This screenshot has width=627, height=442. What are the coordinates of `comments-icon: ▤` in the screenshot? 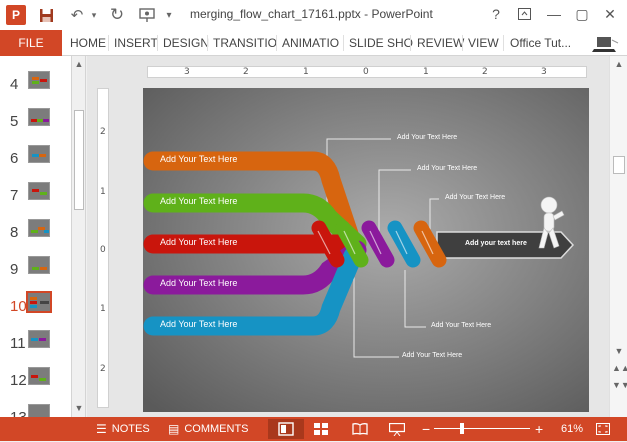 It's located at (174, 429).